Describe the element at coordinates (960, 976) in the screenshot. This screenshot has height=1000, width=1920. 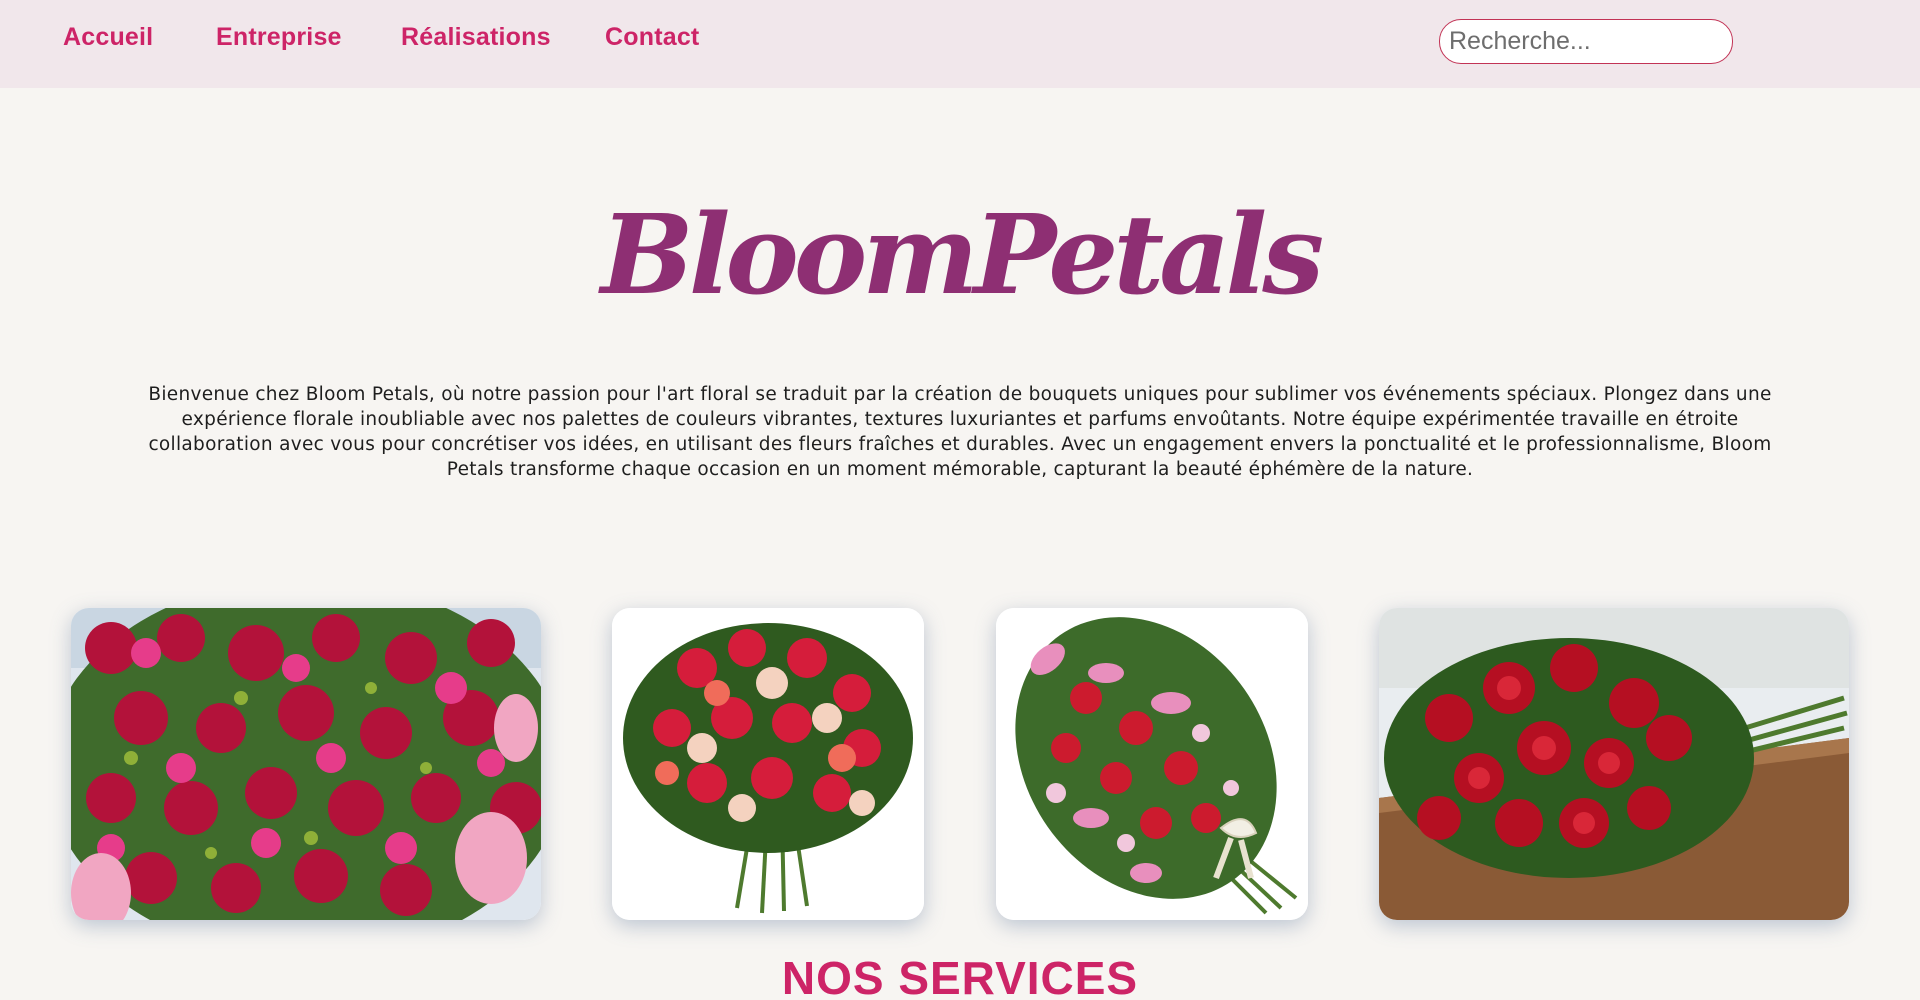
I see `services-title: NOS SERVICES` at that location.